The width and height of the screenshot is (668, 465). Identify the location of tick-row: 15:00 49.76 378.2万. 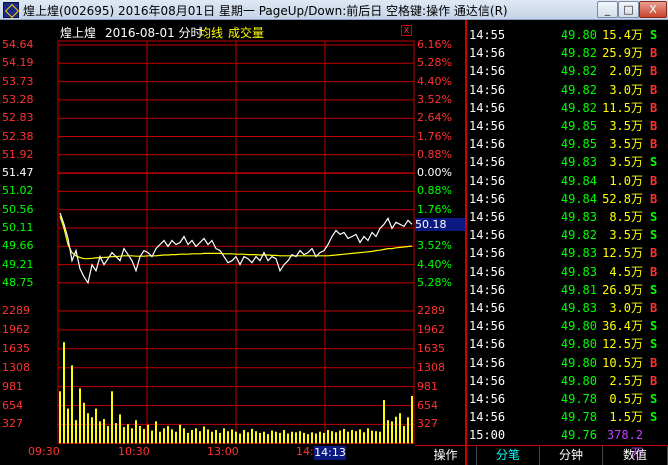
(567, 443).